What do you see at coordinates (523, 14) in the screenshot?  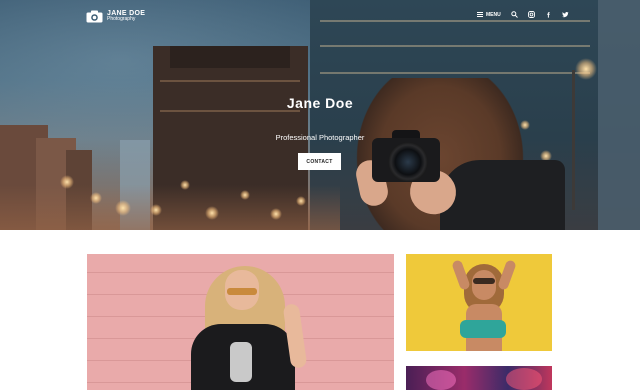 I see `top-nav: MENU` at bounding box center [523, 14].